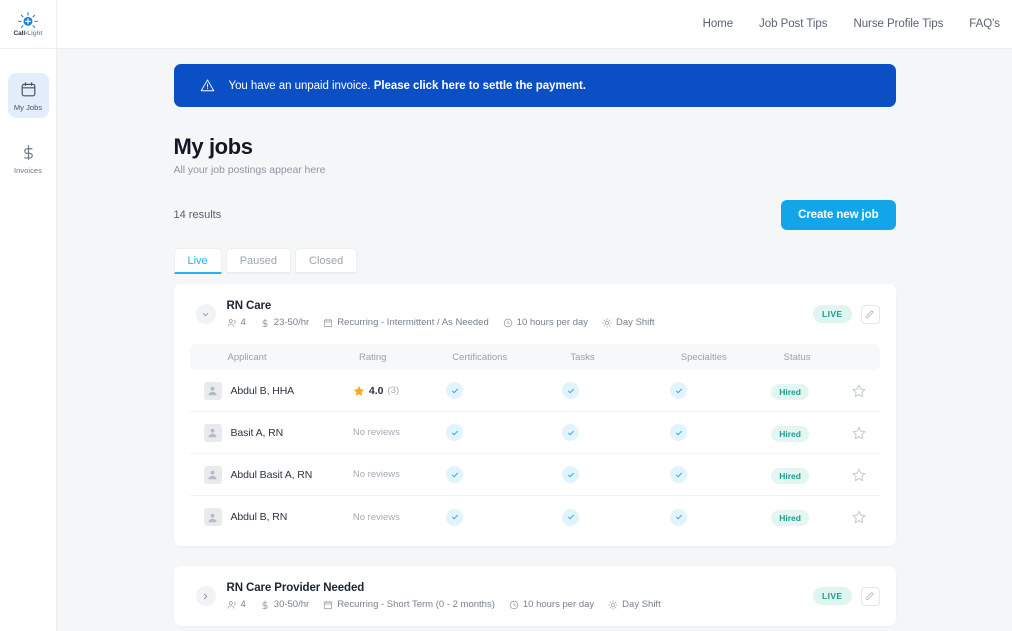 The image size is (1012, 631). I want to click on column-header-specialties: Specialties, so click(703, 357).